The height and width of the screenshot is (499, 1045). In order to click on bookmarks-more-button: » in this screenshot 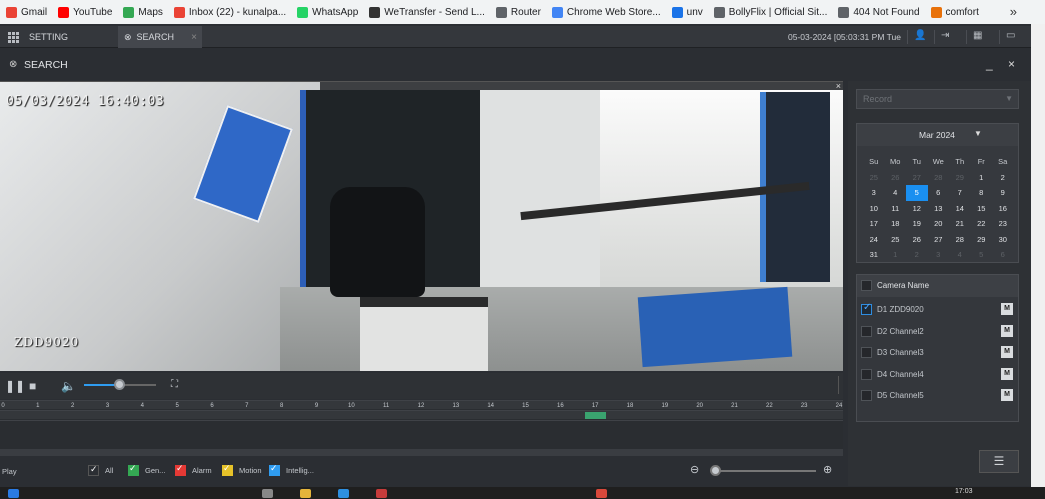, I will do `click(1013, 11)`.